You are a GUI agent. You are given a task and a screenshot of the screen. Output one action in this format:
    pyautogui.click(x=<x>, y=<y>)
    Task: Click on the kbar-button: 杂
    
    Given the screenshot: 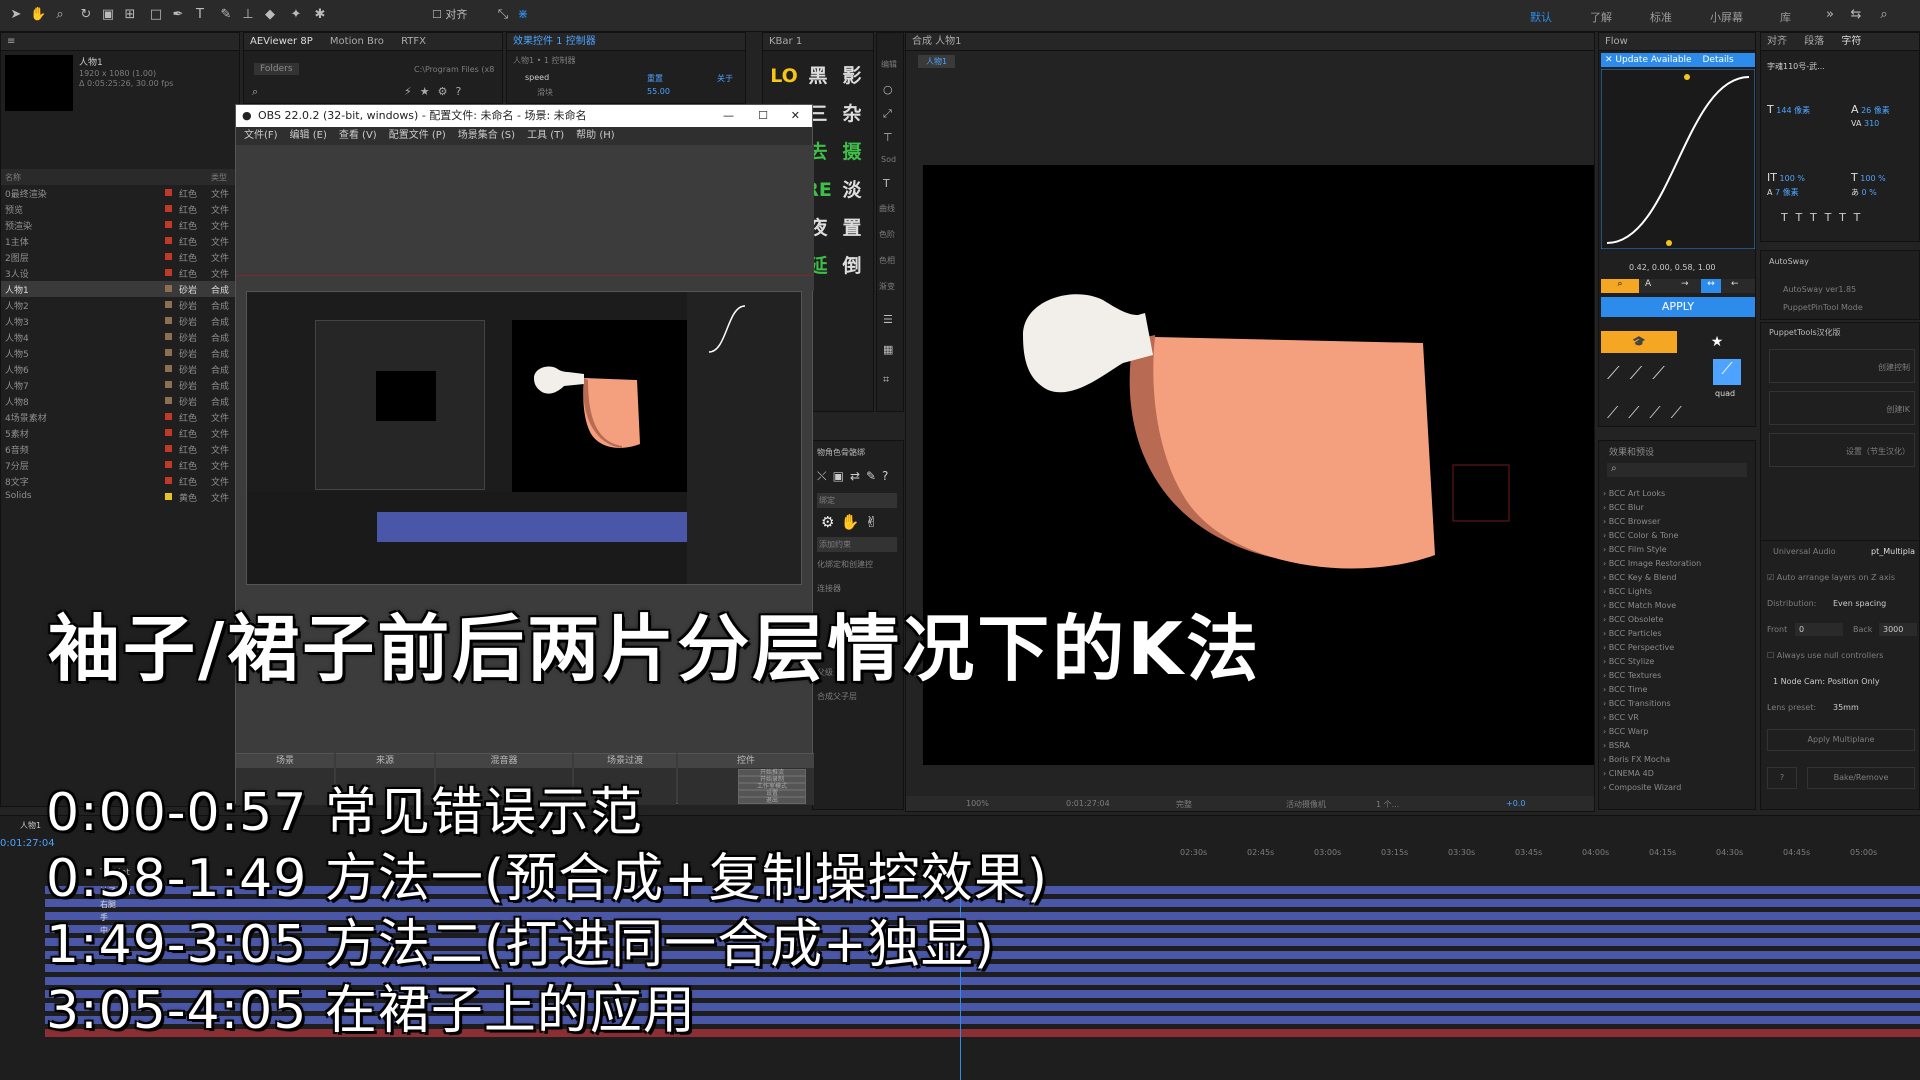 What is the action you would take?
    pyautogui.click(x=852, y=114)
    